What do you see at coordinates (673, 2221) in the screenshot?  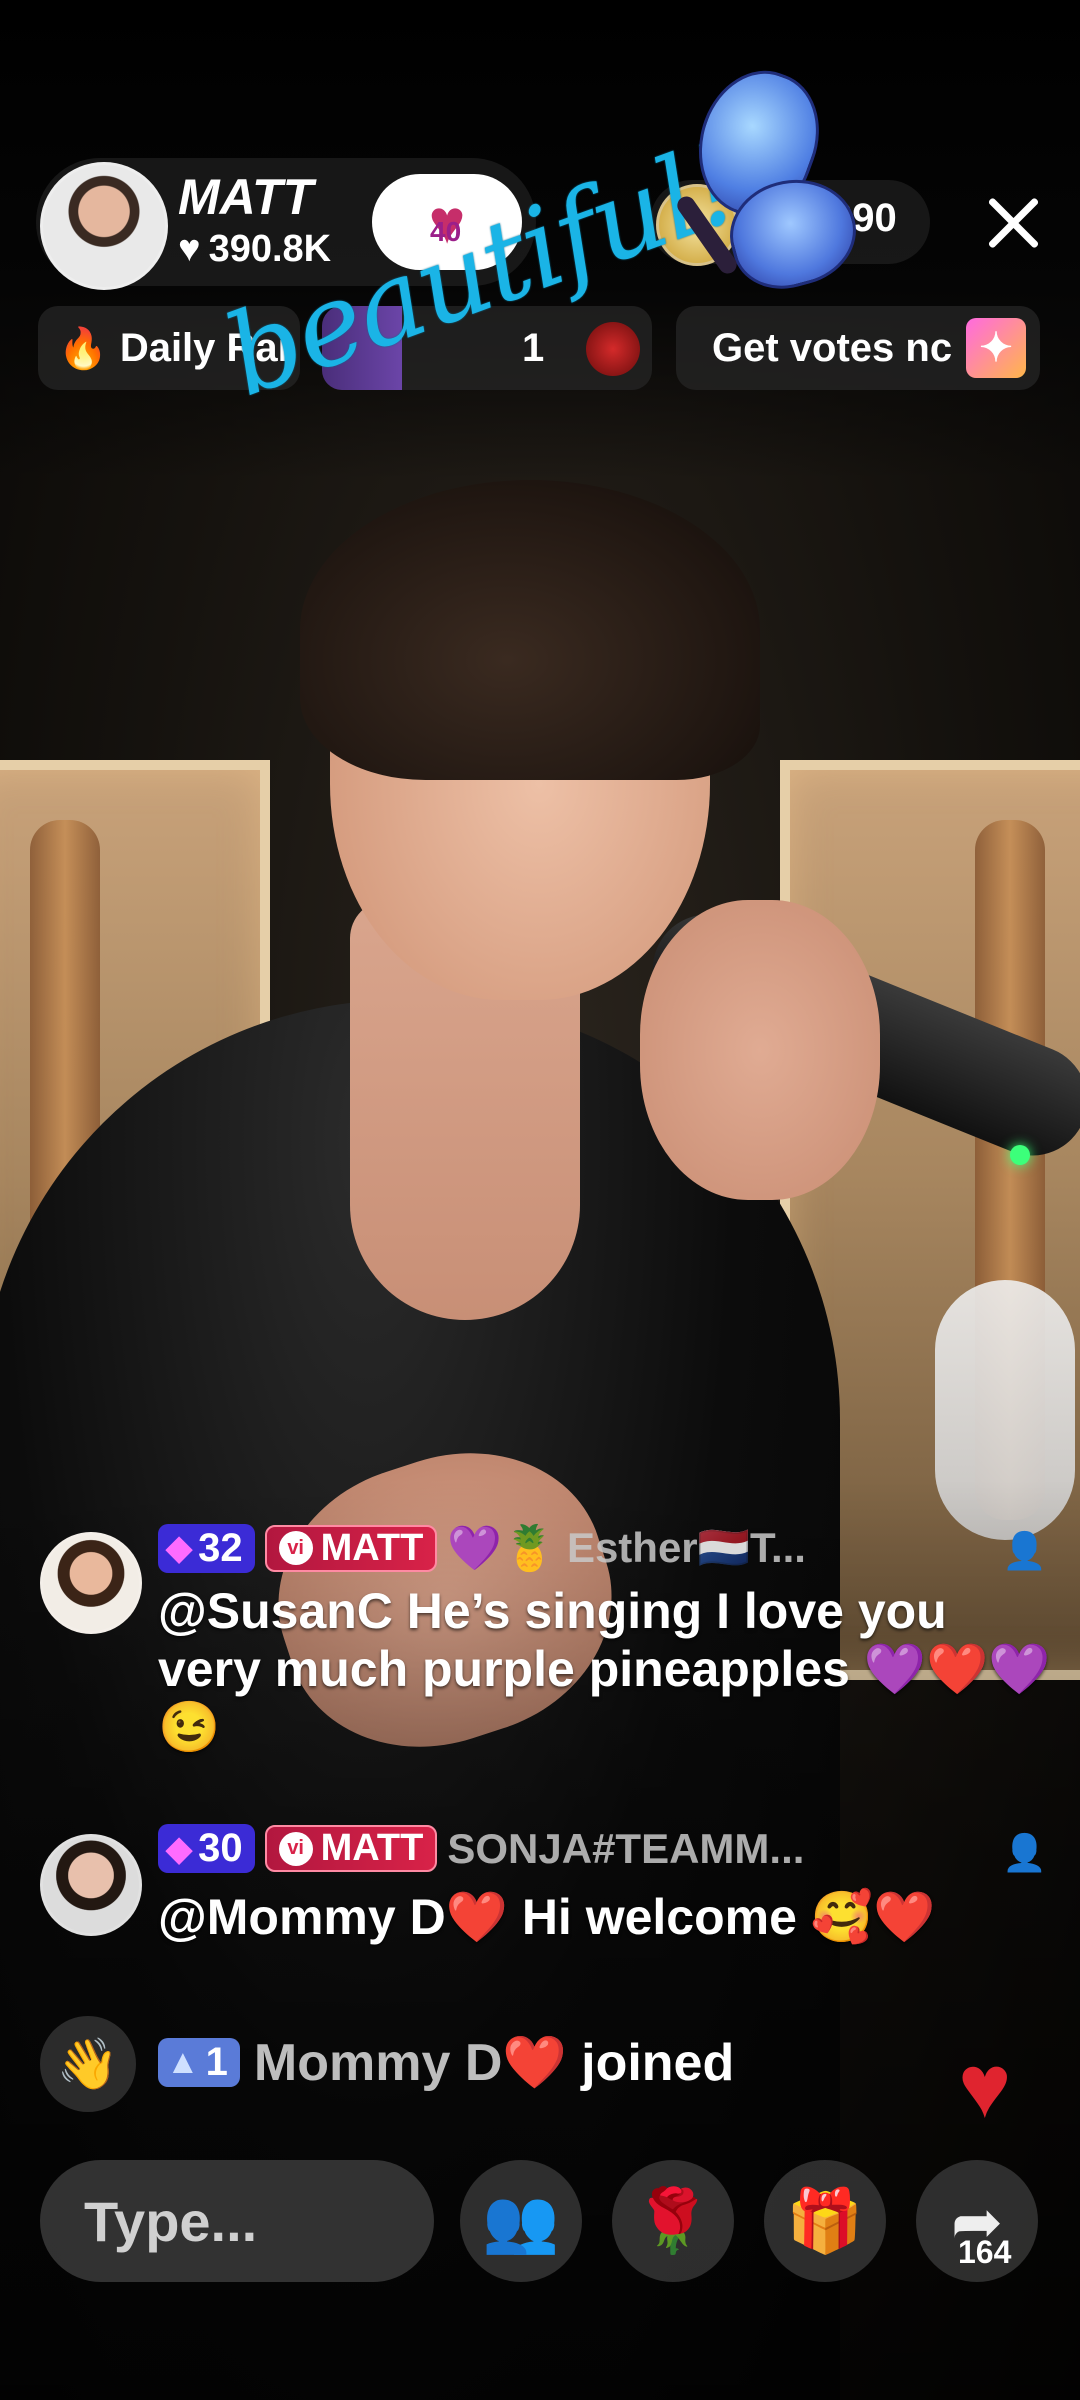 I see `rose-gift-icon: 🌹` at bounding box center [673, 2221].